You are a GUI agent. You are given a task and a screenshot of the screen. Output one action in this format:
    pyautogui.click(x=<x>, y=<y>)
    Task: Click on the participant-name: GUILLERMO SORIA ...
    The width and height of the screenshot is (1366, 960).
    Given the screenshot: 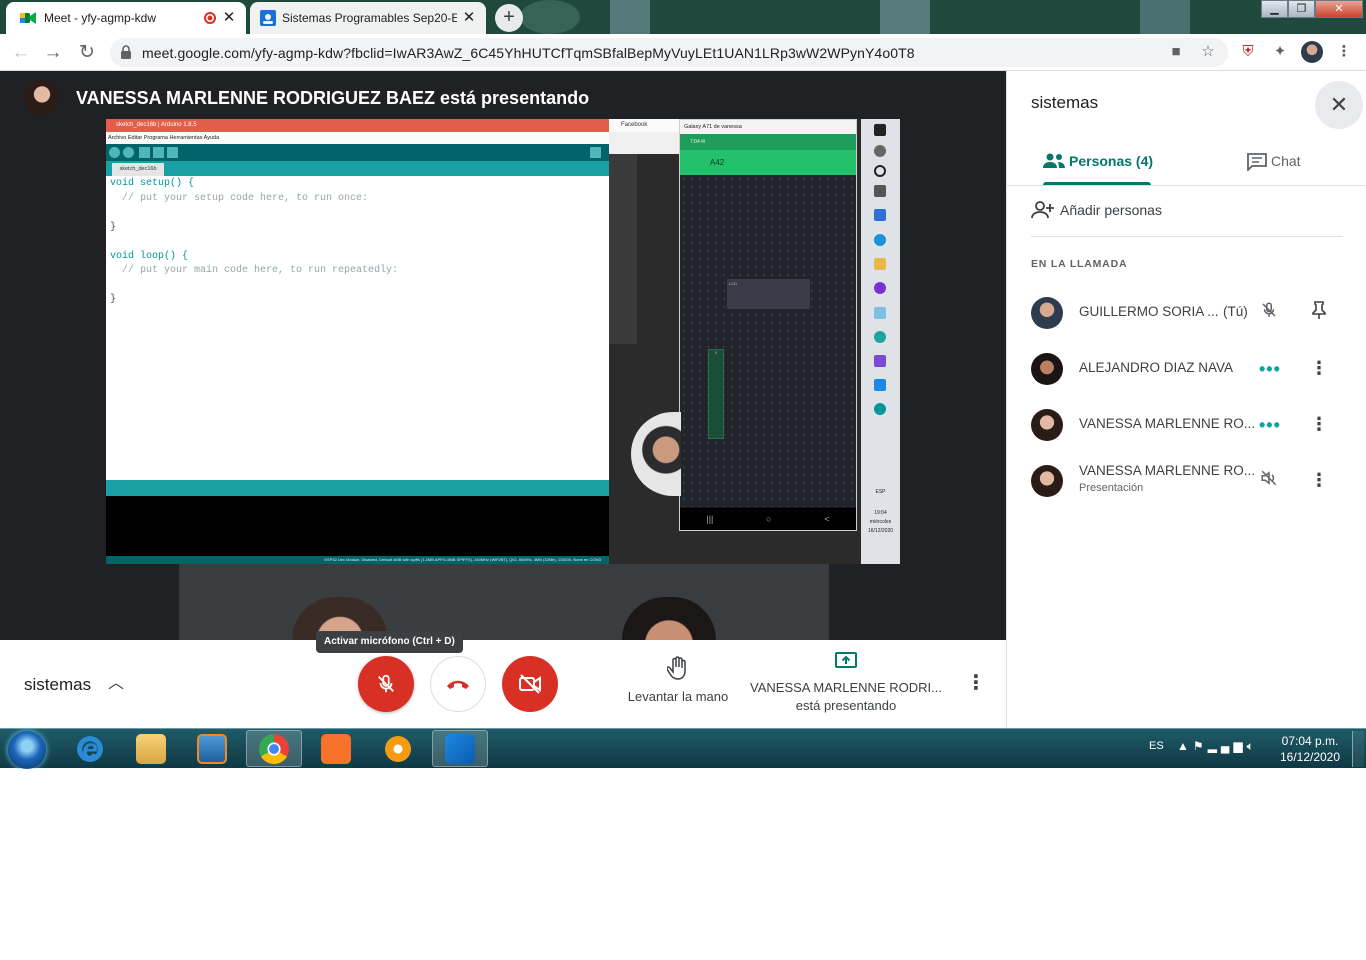 What is the action you would take?
    pyautogui.click(x=1149, y=311)
    